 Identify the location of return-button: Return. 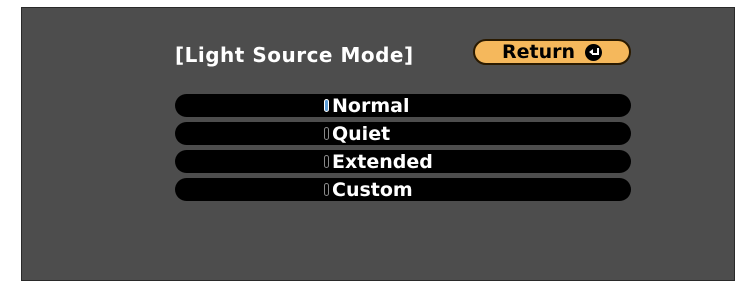
(552, 52).